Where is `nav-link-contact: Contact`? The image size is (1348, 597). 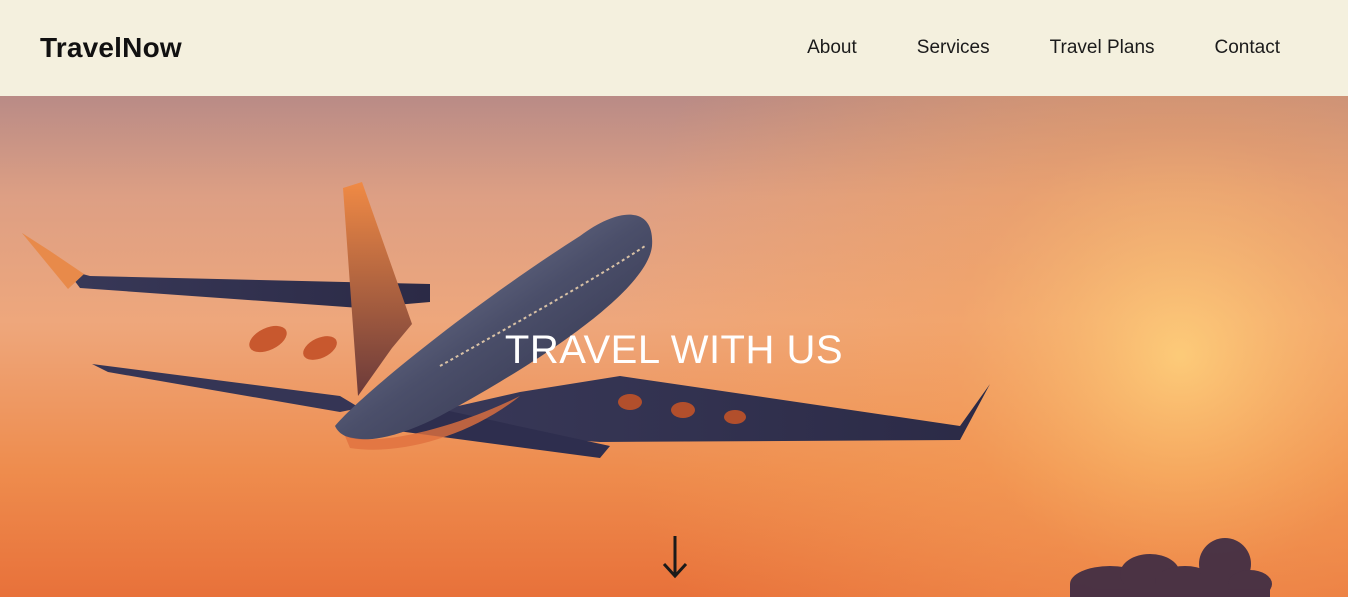
nav-link-contact: Contact is located at coordinates (1247, 48).